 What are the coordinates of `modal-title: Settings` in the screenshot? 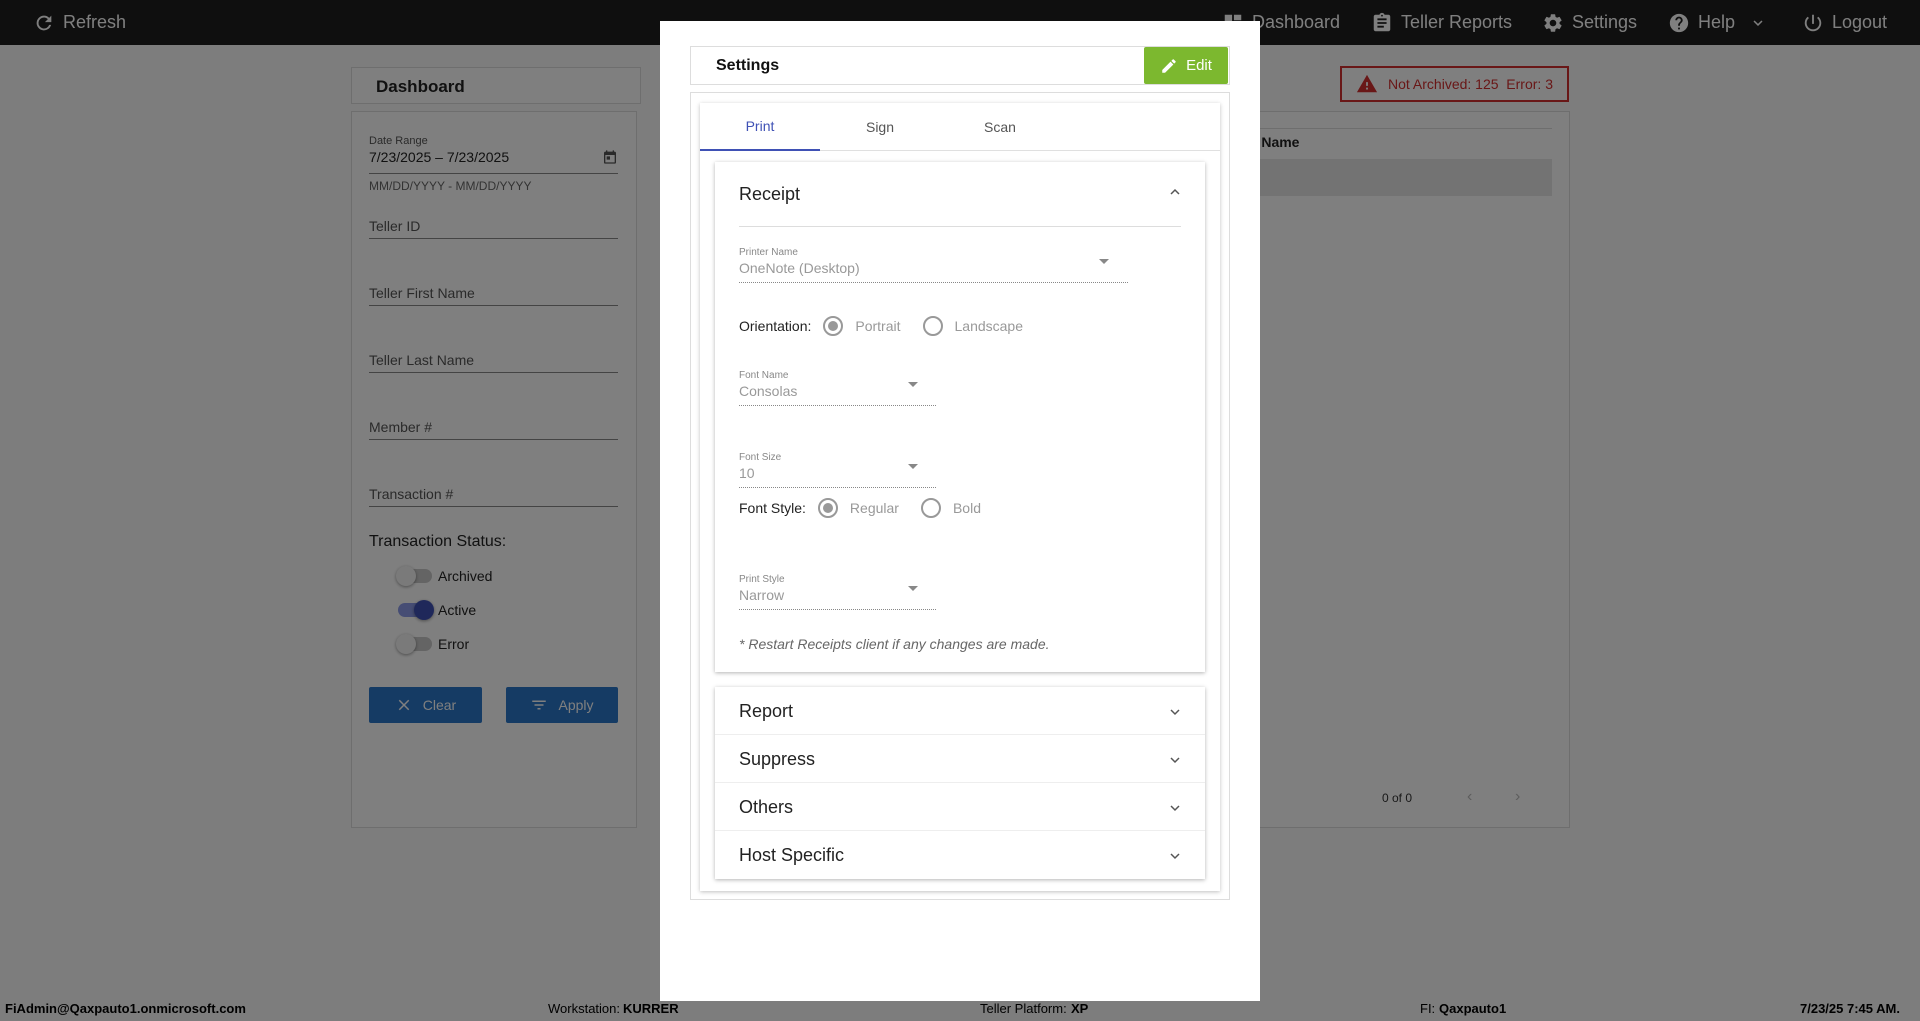 It's located at (748, 65).